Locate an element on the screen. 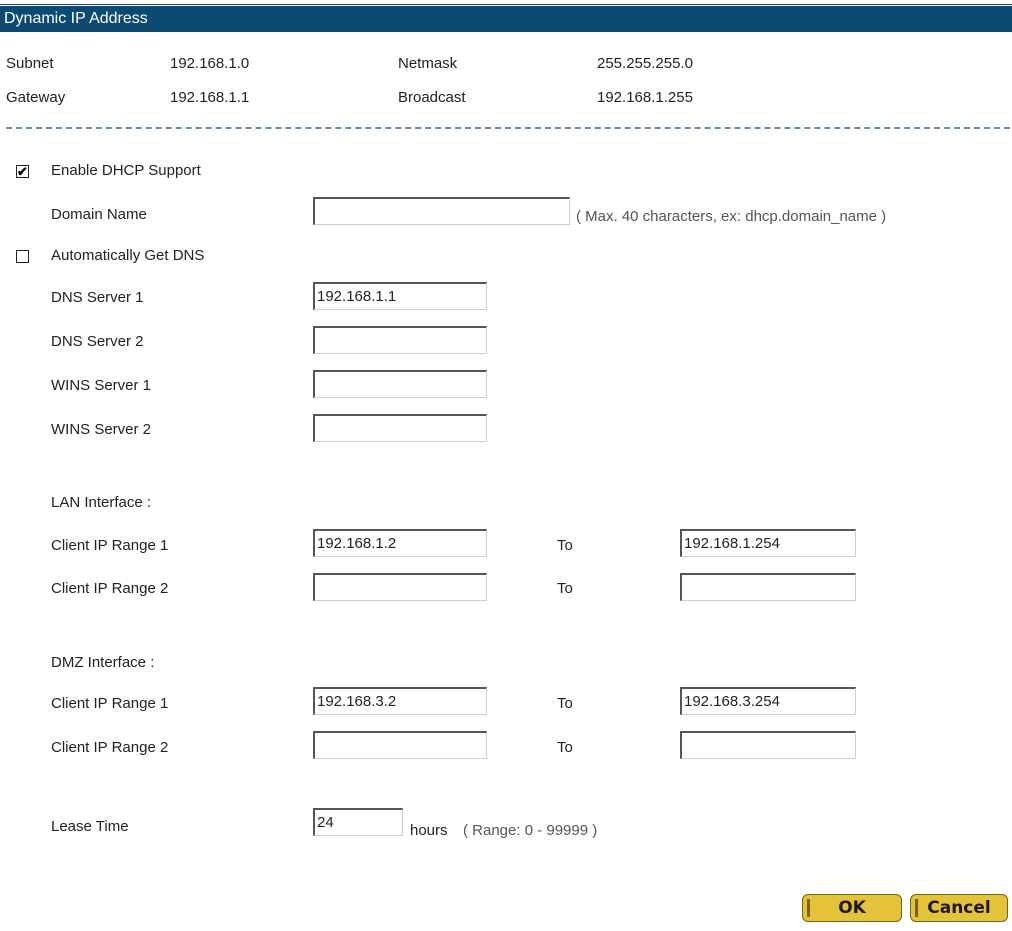 The height and width of the screenshot is (931, 1012). dashed-divider is located at coordinates (508, 128).